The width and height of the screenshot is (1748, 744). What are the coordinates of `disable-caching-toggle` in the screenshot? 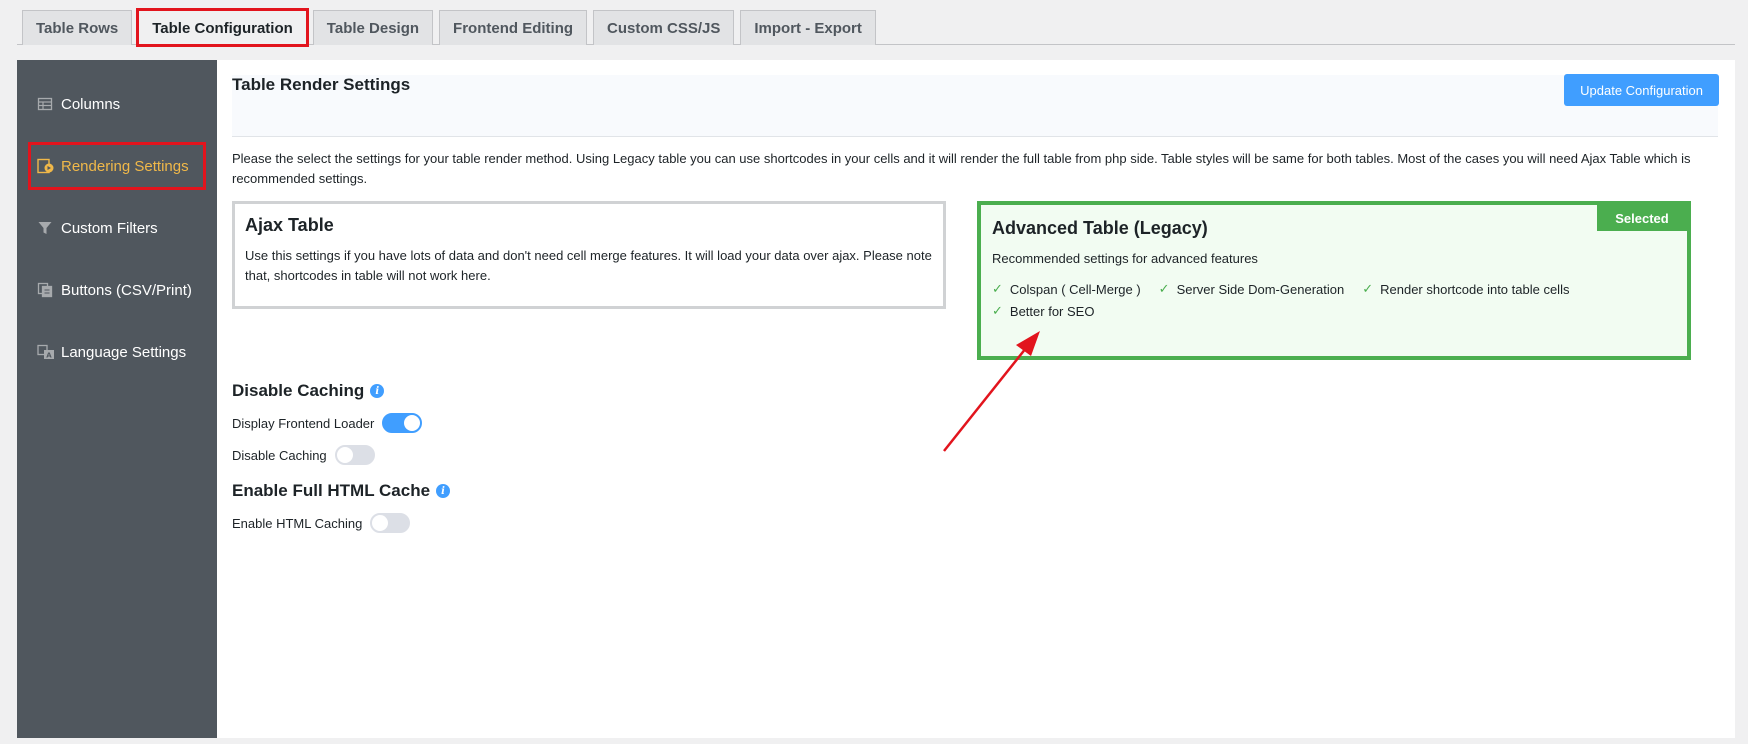 It's located at (354, 455).